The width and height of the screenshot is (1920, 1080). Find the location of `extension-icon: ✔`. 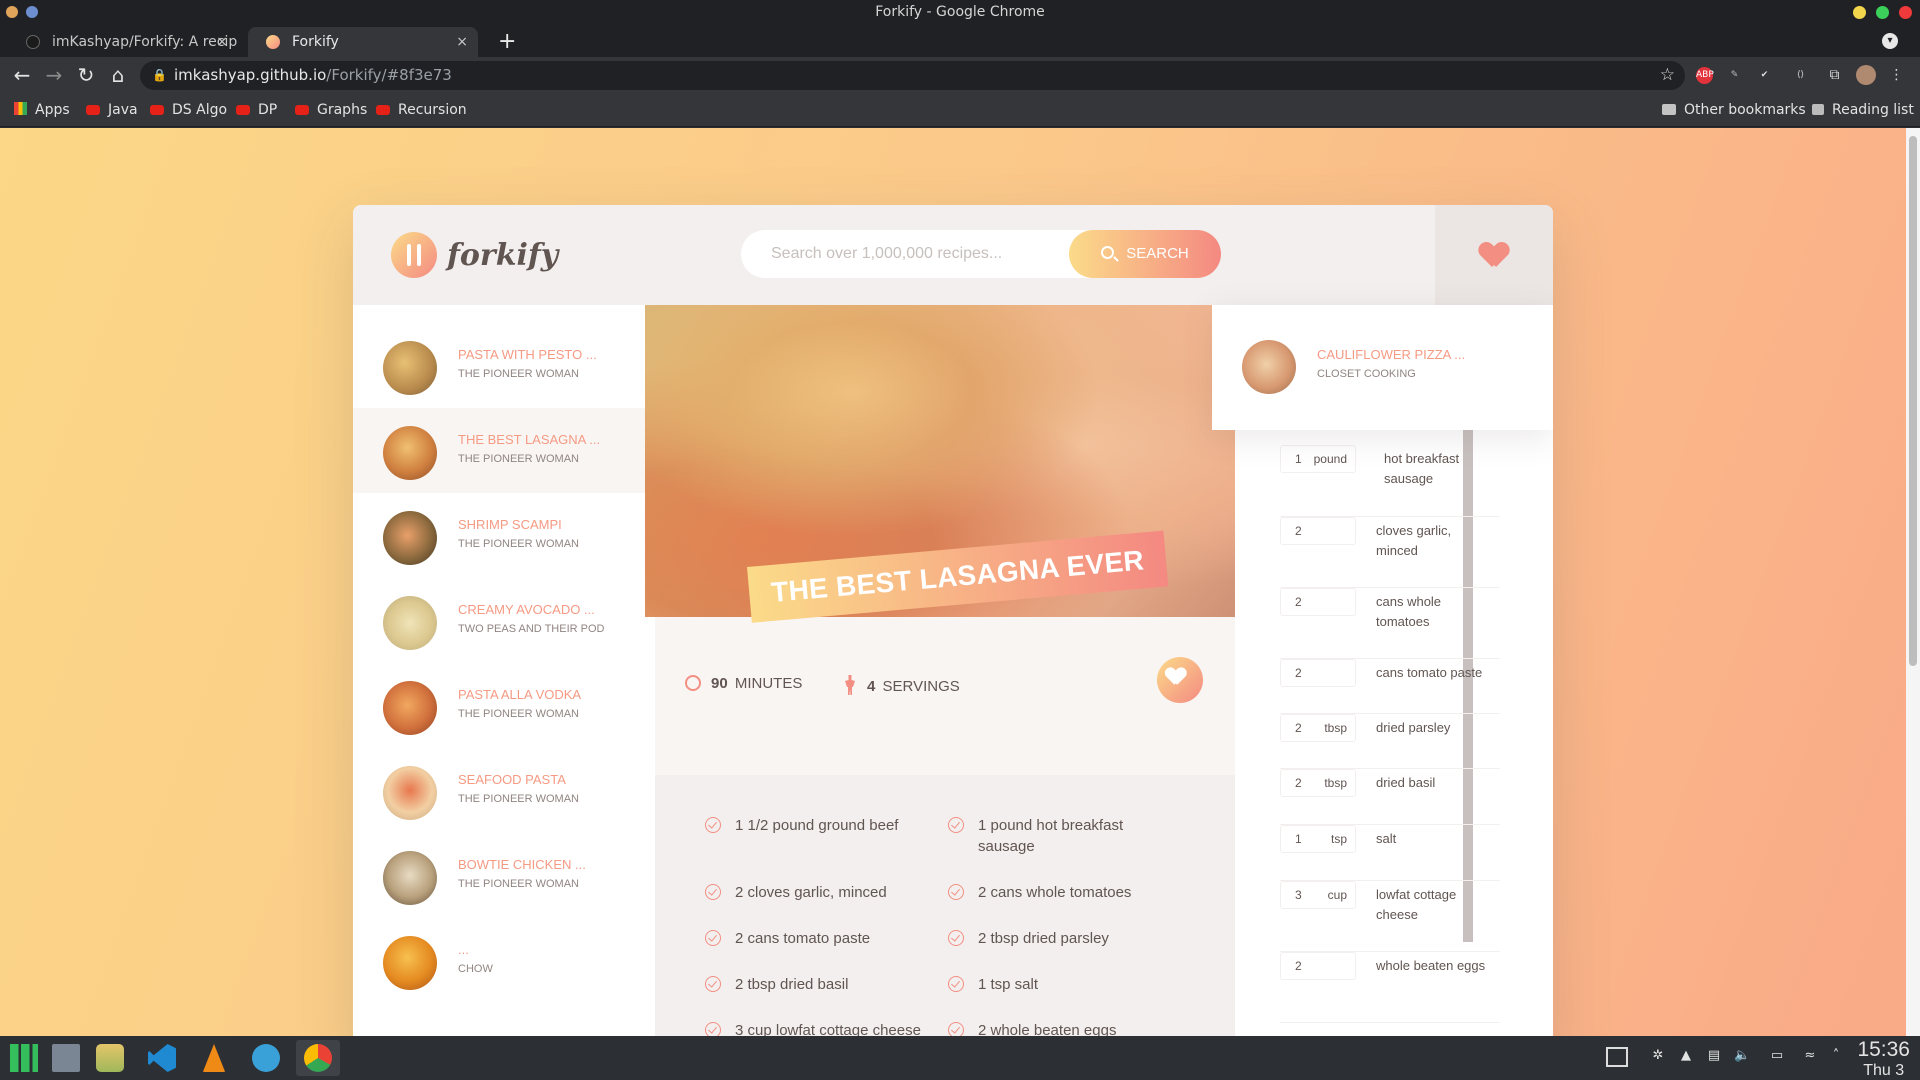

extension-icon: ✔ is located at coordinates (1764, 75).